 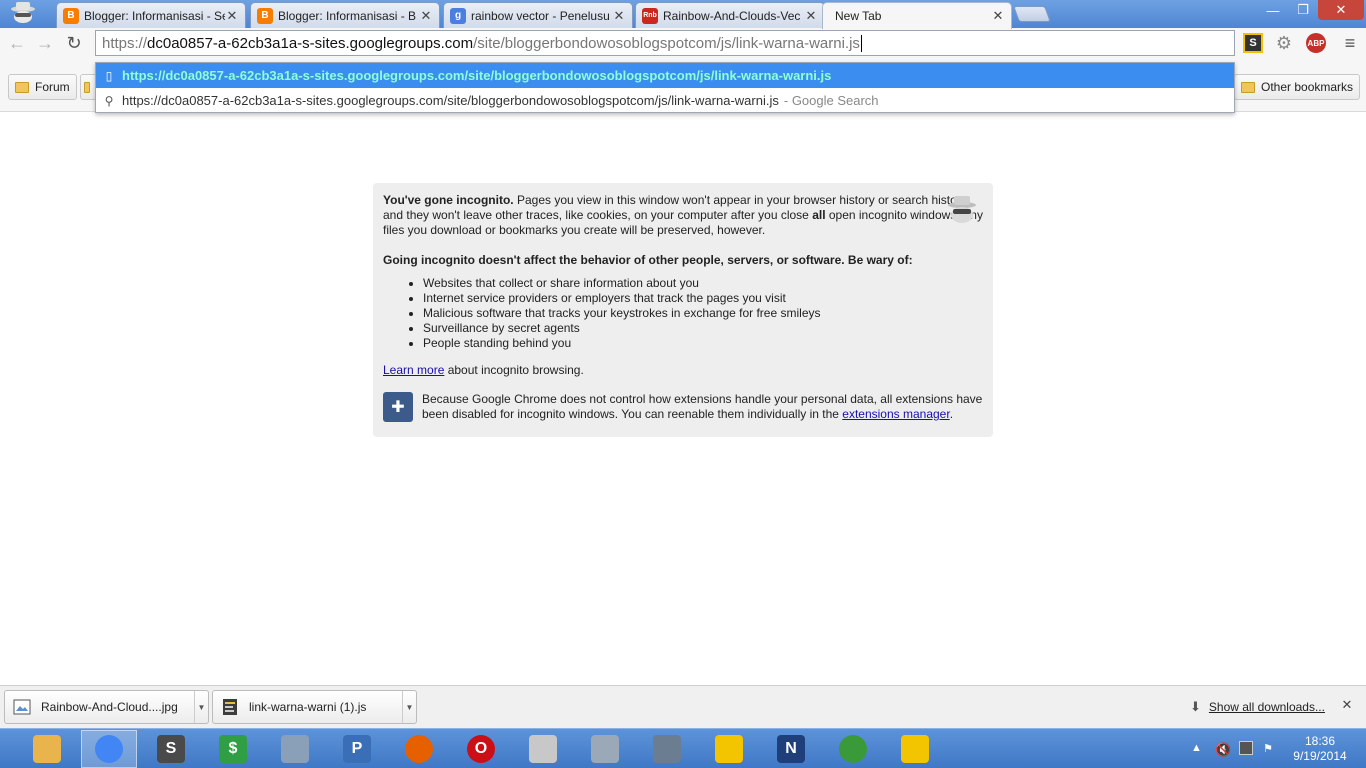 I want to click on close-downloads-shelf-button: ✕, so click(x=1347, y=705).